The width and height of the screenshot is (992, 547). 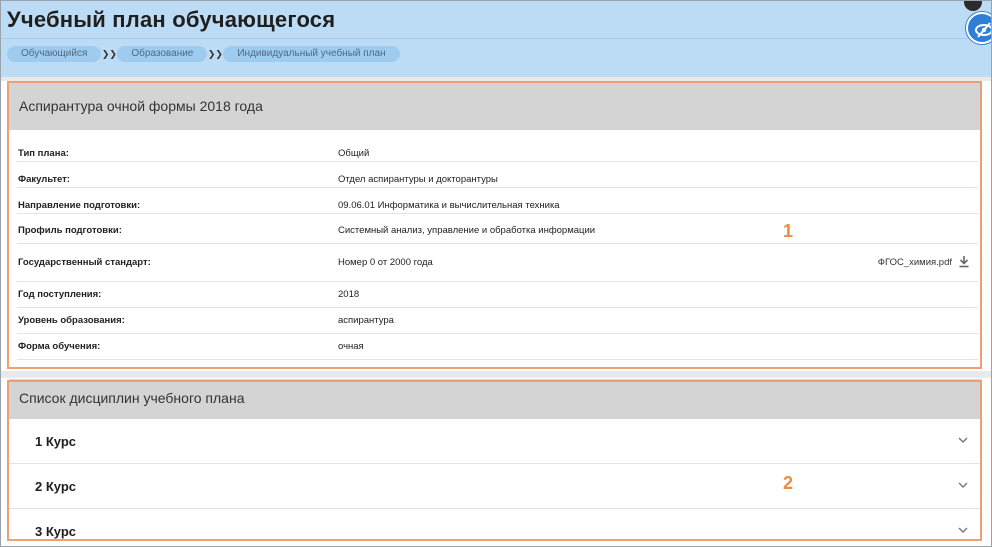 What do you see at coordinates (497, 347) in the screenshot?
I see `plan-row-form: Форма обучения: очная` at bounding box center [497, 347].